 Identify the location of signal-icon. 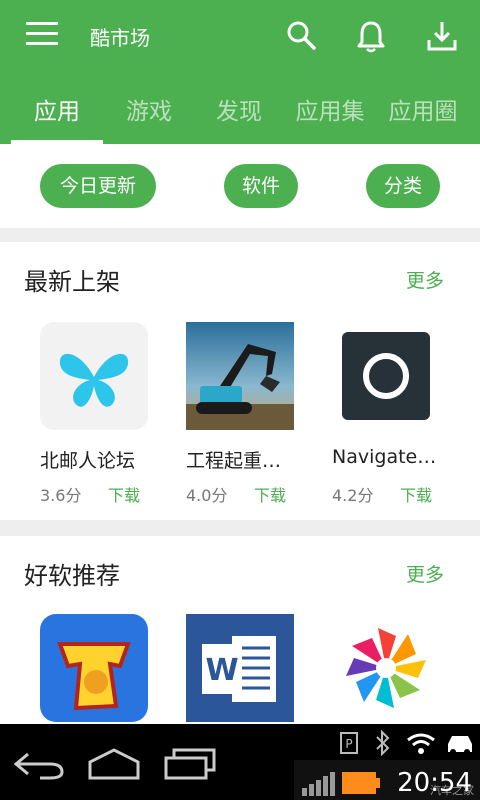
(318, 784).